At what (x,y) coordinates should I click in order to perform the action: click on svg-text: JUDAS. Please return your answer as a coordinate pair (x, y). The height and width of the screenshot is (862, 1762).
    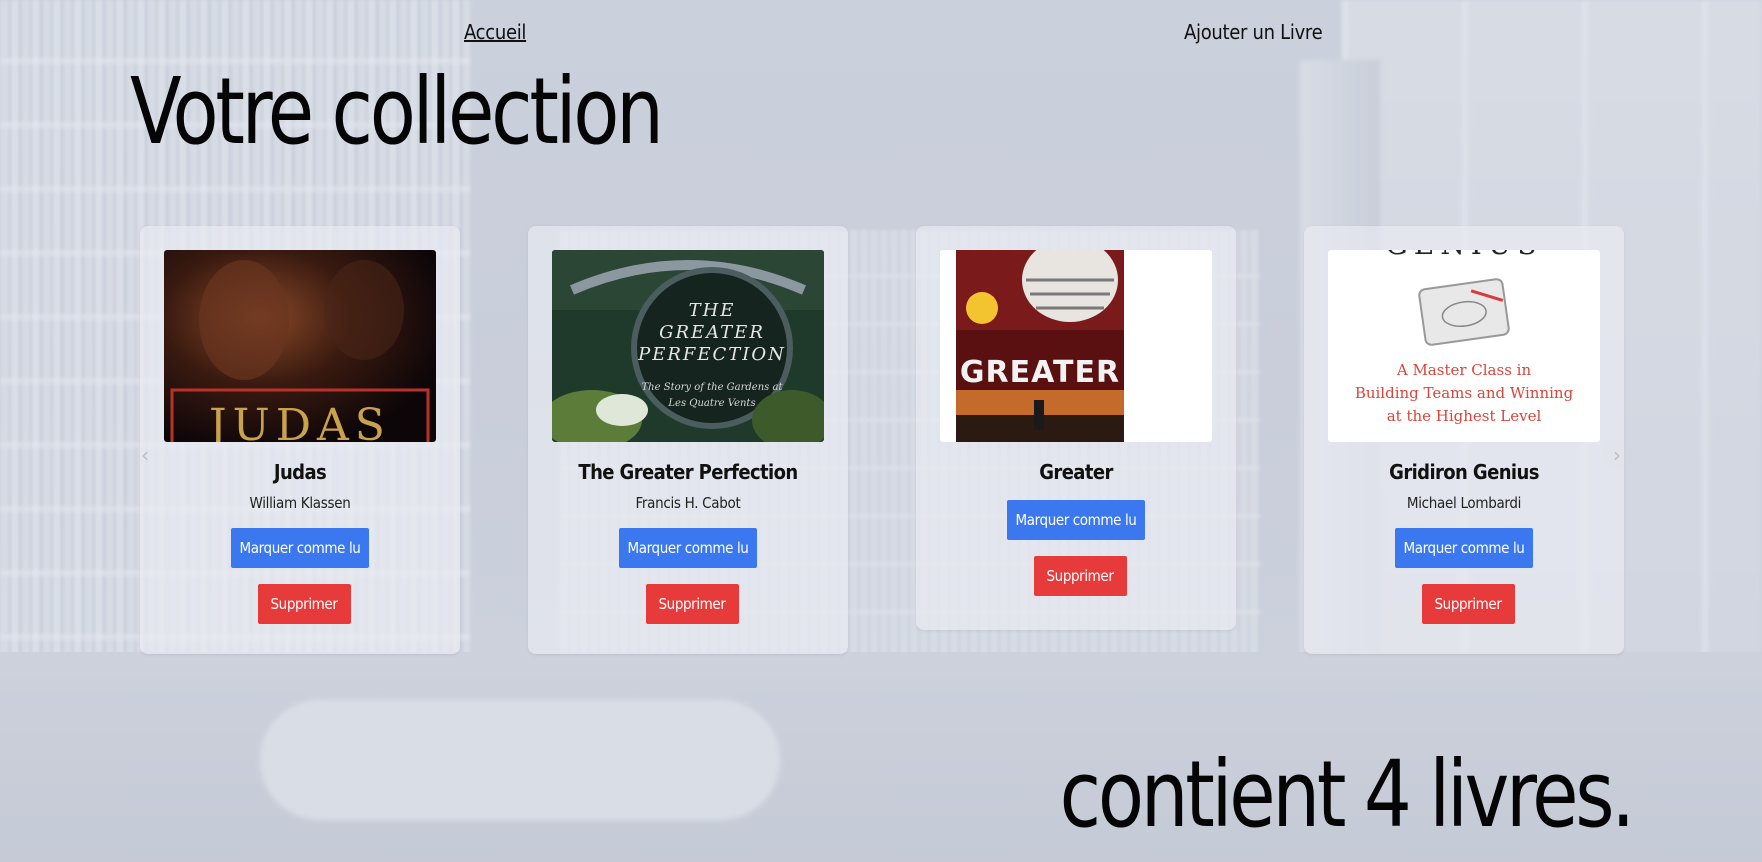
    Looking at the image, I should click on (298, 421).